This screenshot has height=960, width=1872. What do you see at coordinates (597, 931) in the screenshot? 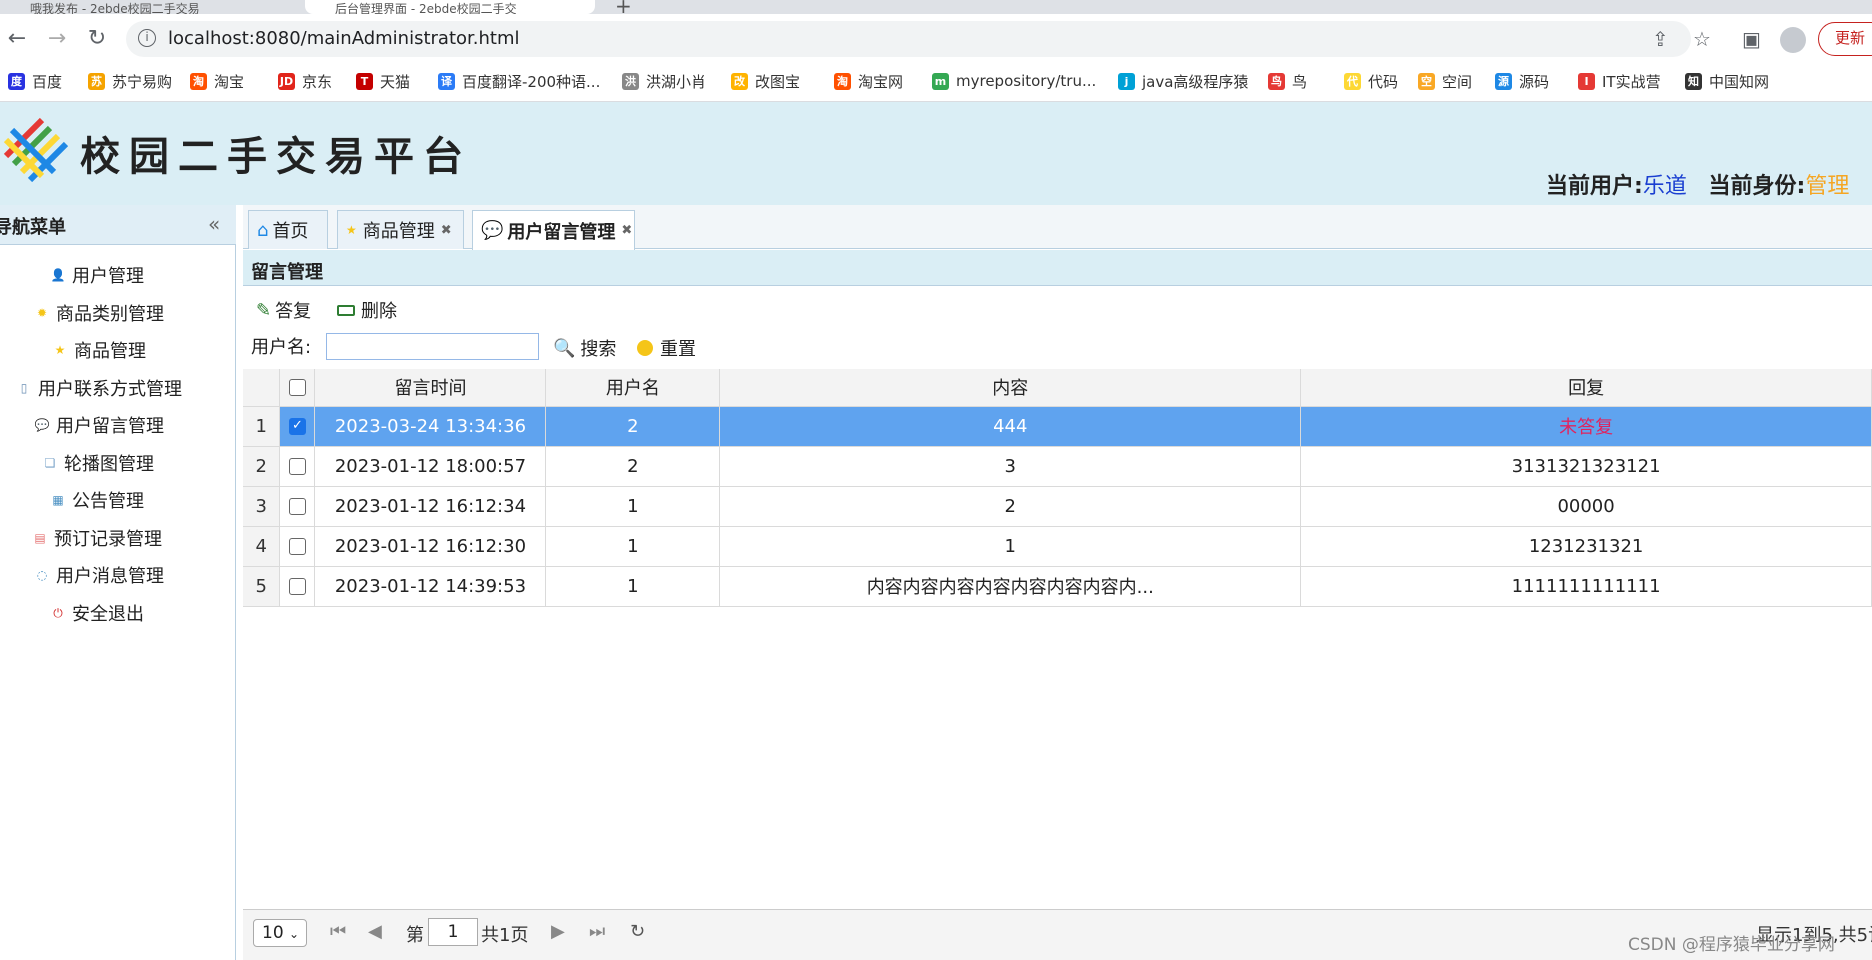
I see `last-page-icon: ⏭` at bounding box center [597, 931].